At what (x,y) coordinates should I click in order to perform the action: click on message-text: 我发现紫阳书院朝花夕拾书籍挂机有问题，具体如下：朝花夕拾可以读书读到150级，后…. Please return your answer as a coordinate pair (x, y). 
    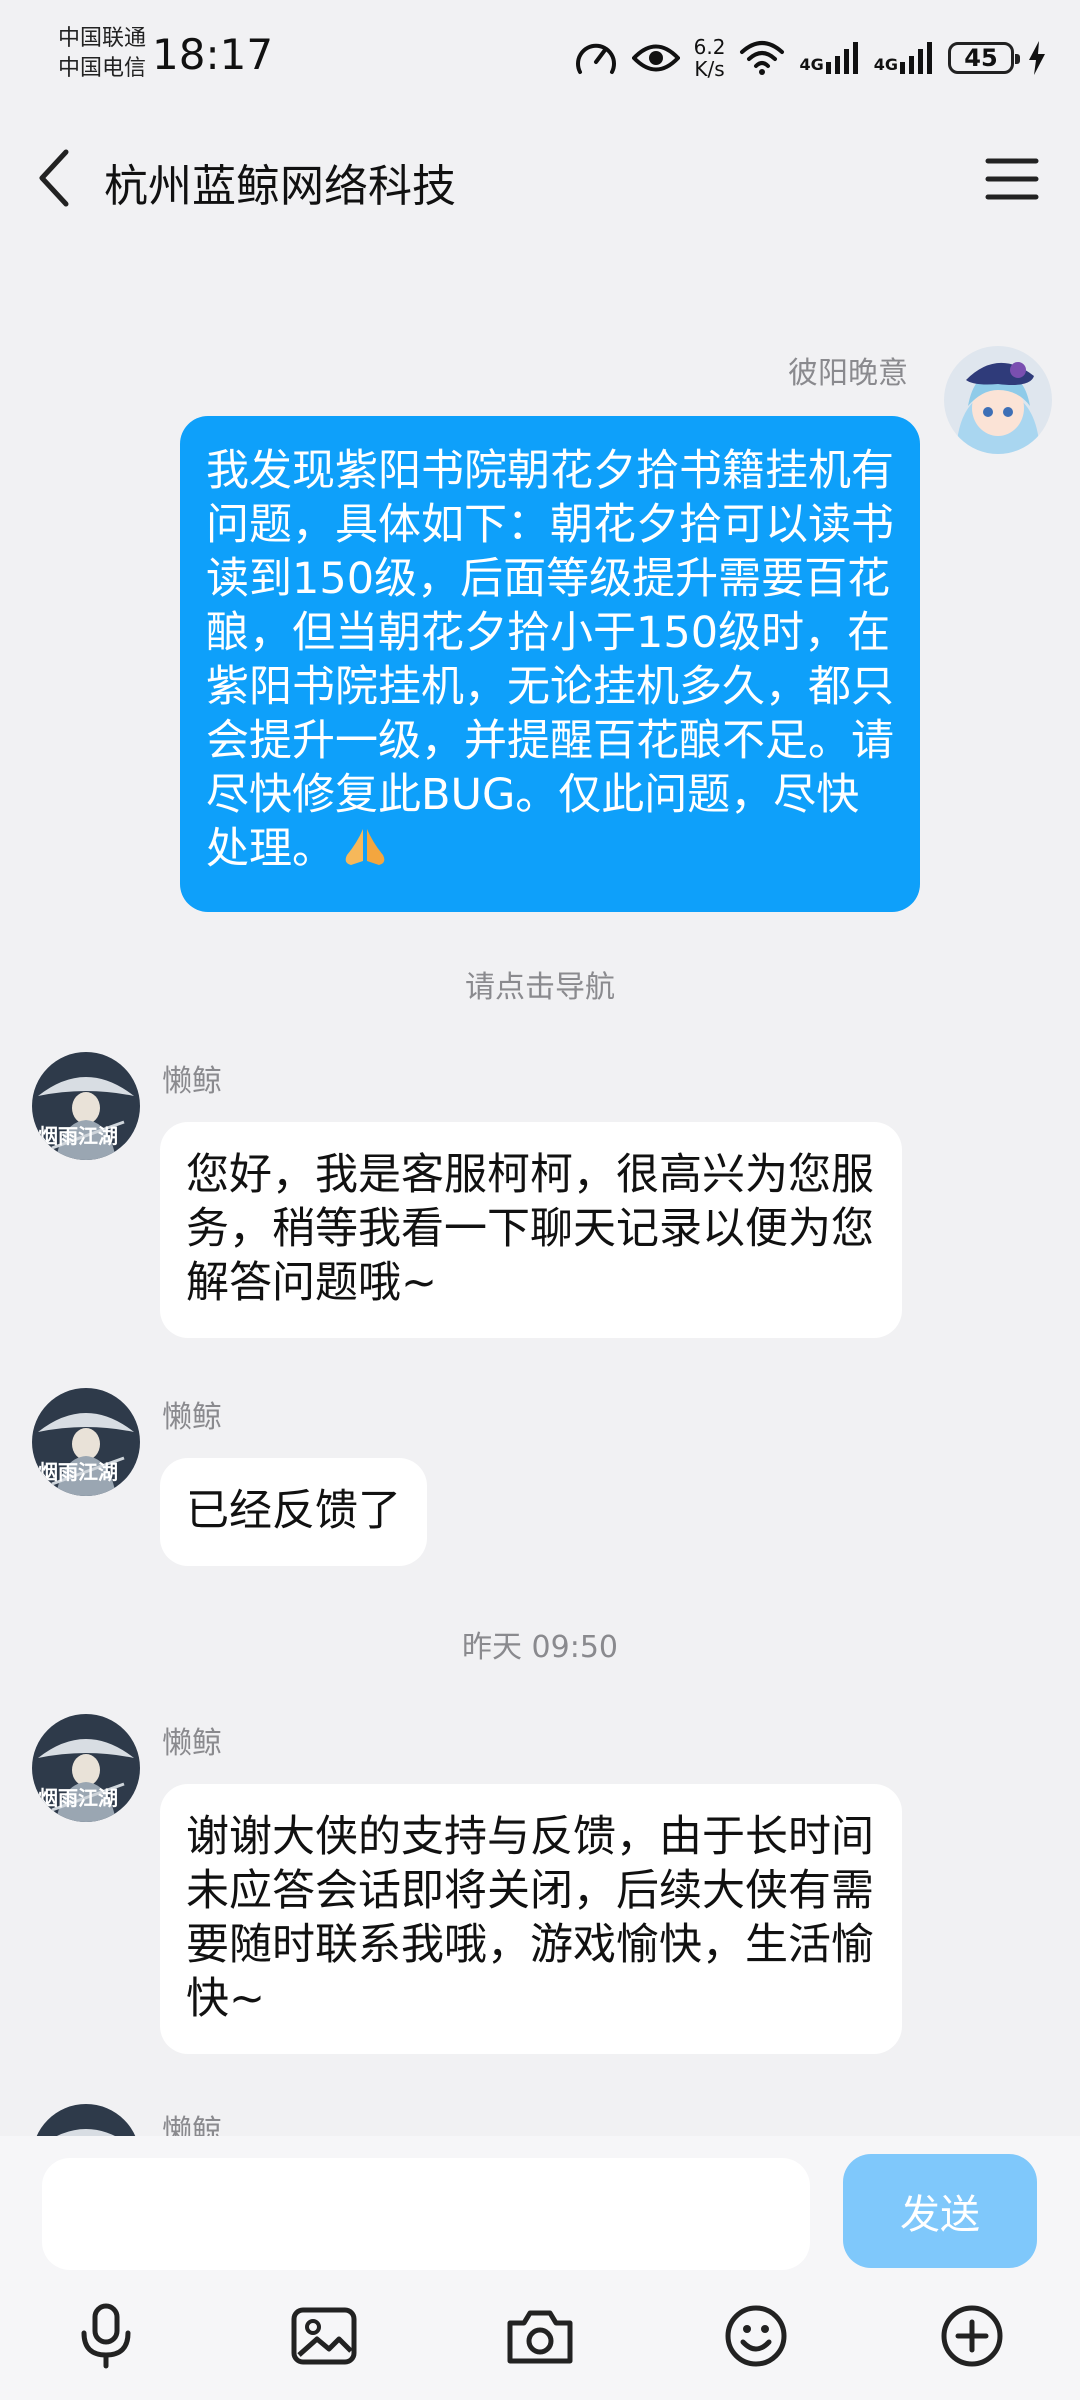
    Looking at the image, I should click on (550, 660).